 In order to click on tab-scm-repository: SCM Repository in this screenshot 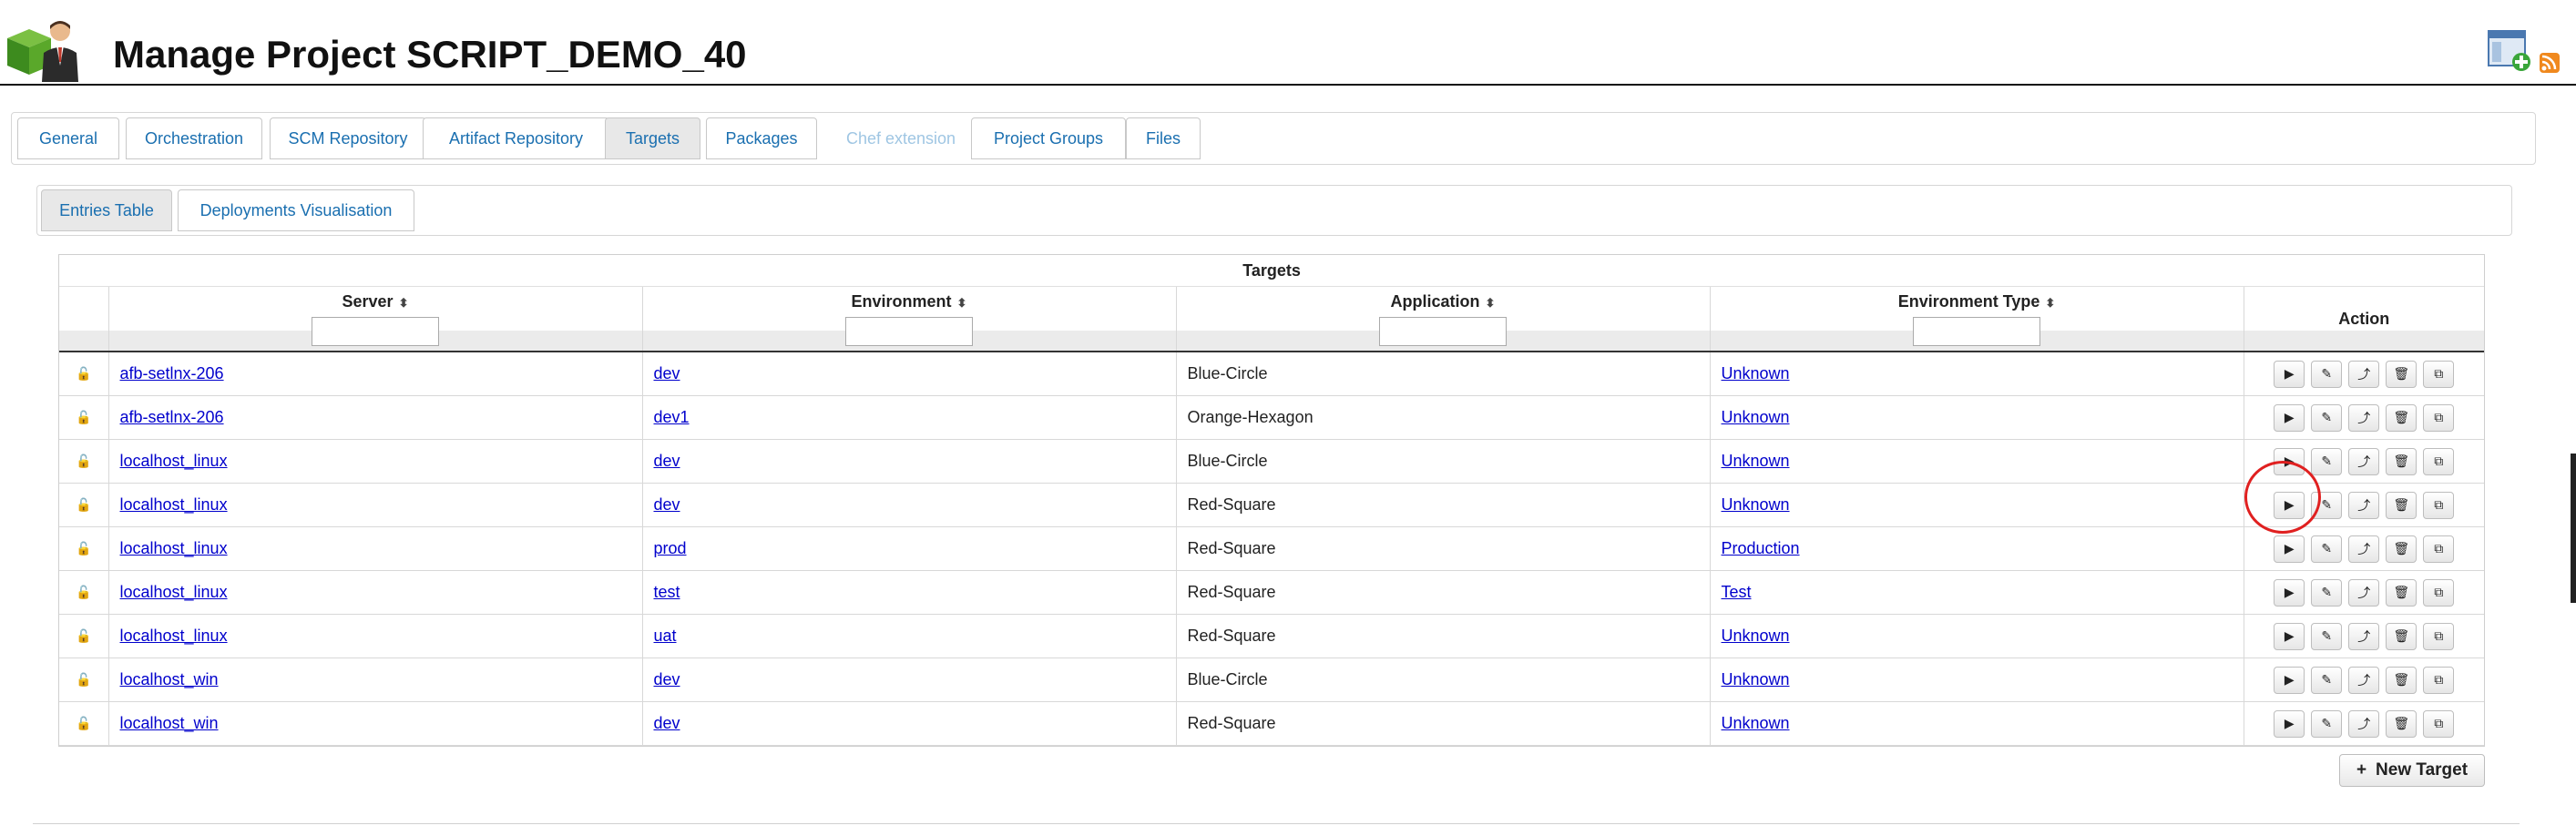, I will do `click(348, 138)`.